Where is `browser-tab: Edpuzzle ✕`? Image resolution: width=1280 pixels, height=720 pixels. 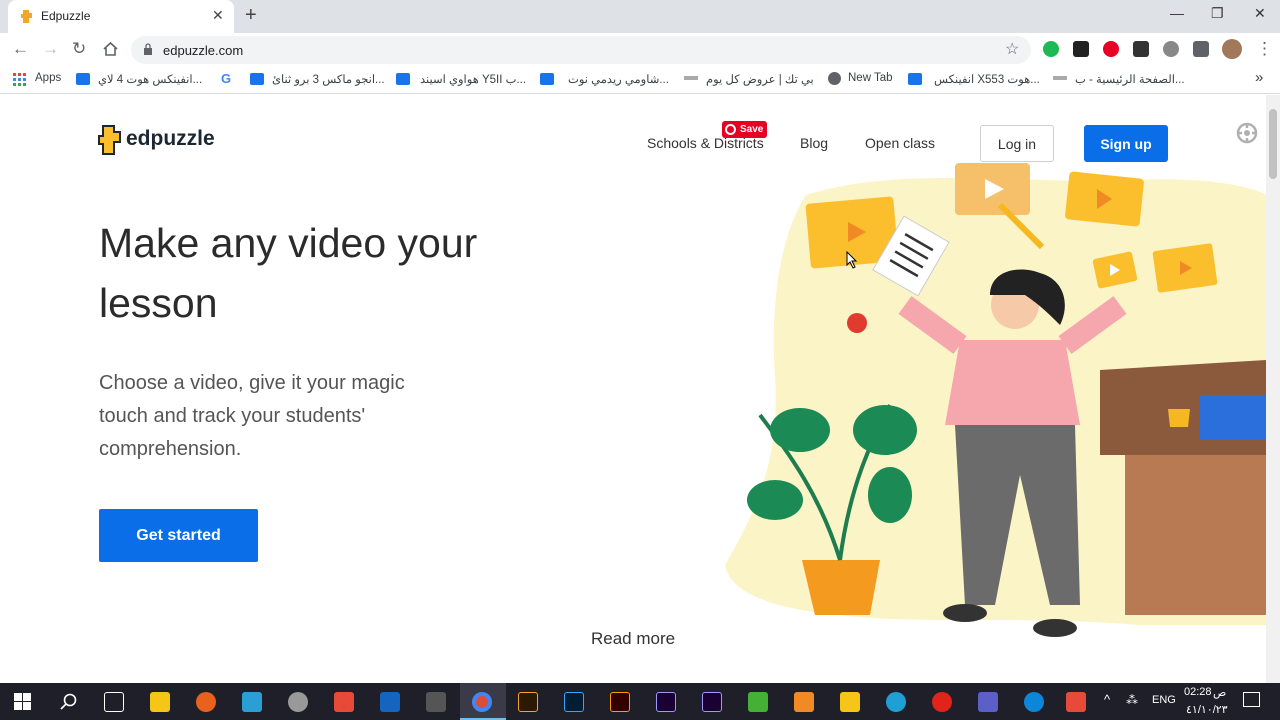
browser-tab: Edpuzzle ✕ is located at coordinates (121, 16).